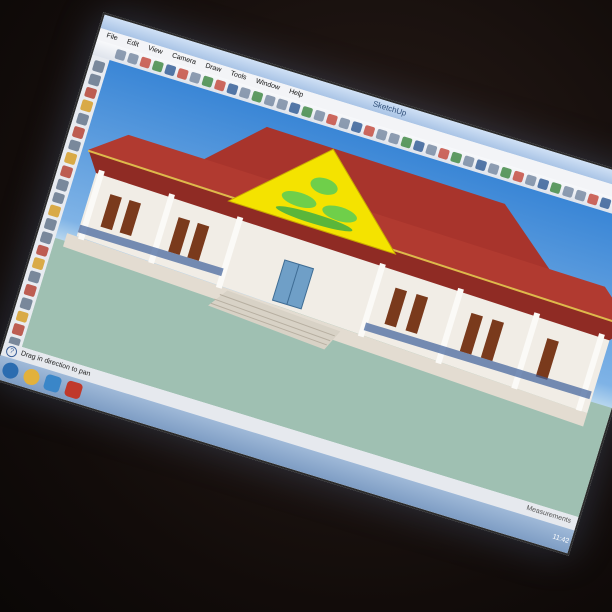  I want to click on chrome-icon, so click(31, 377).